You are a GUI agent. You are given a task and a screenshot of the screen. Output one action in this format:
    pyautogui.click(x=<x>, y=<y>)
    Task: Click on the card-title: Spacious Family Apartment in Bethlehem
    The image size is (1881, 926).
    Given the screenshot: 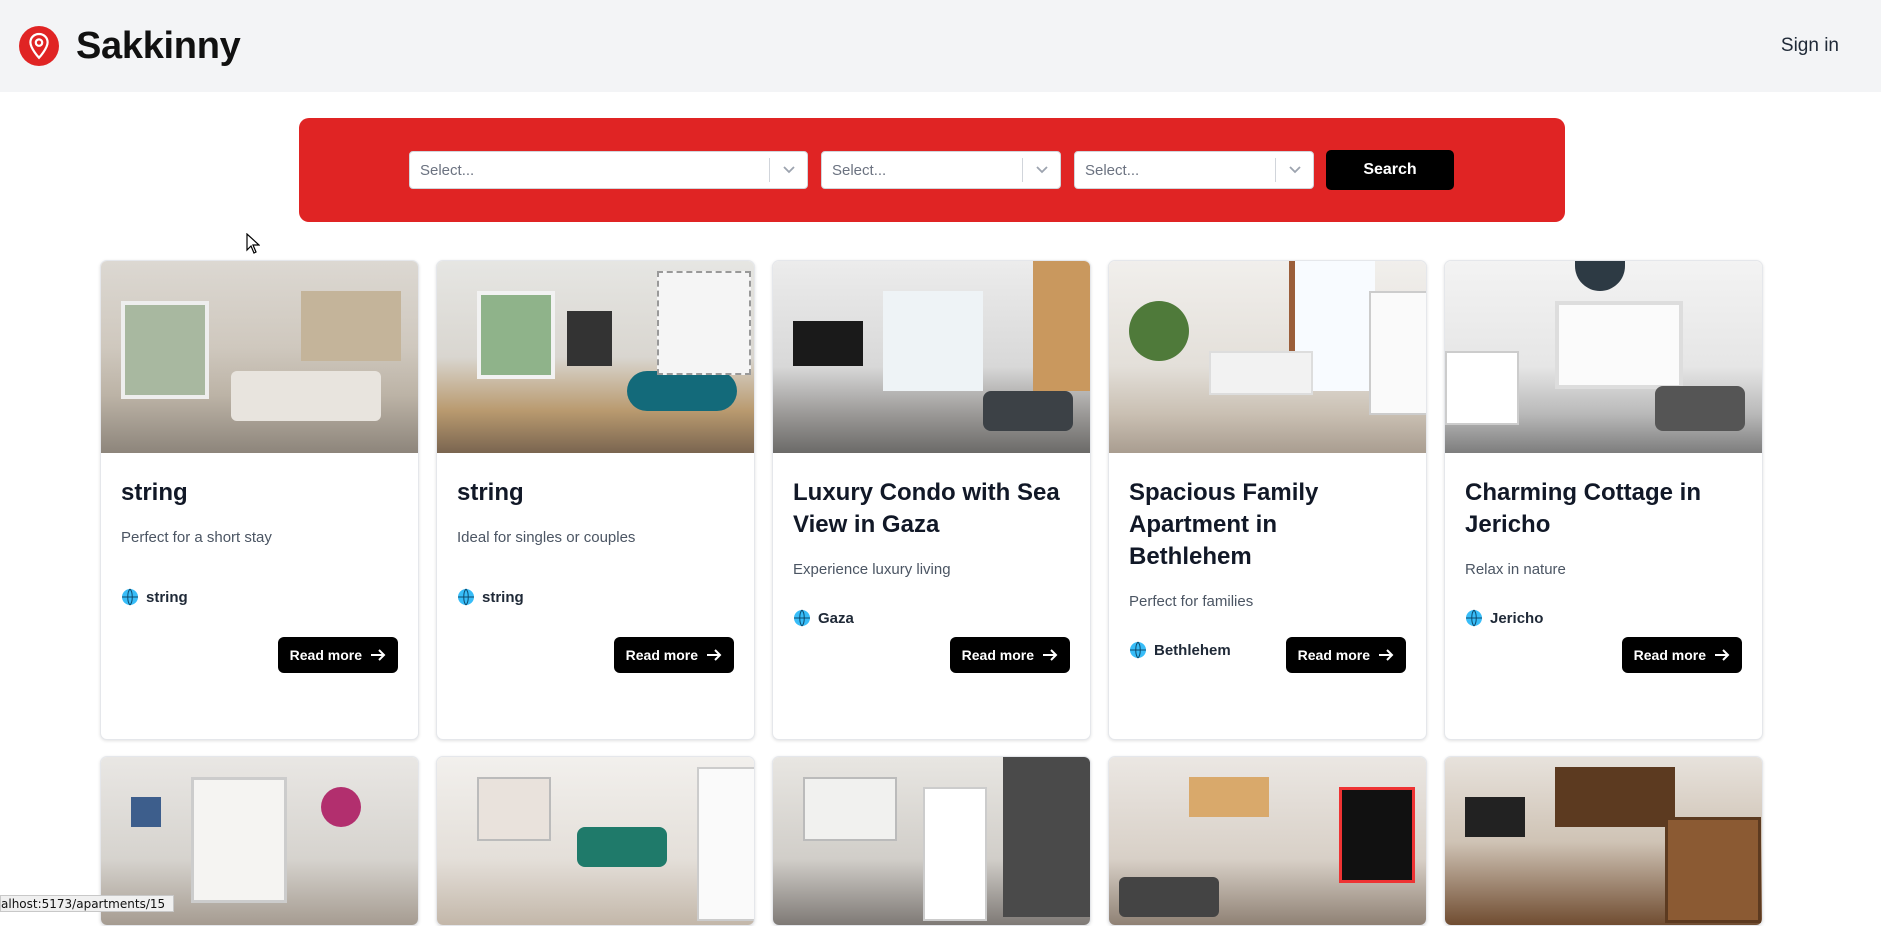 What is the action you would take?
    pyautogui.click(x=1224, y=524)
    